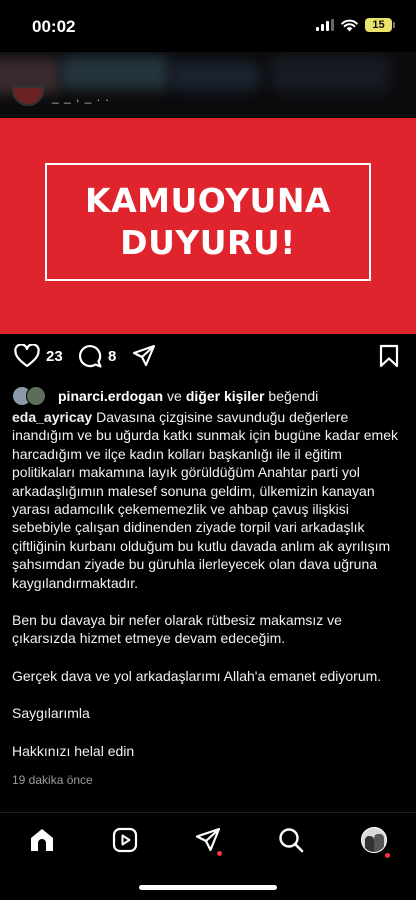  I want to click on status-icons: 15, so click(355, 25).